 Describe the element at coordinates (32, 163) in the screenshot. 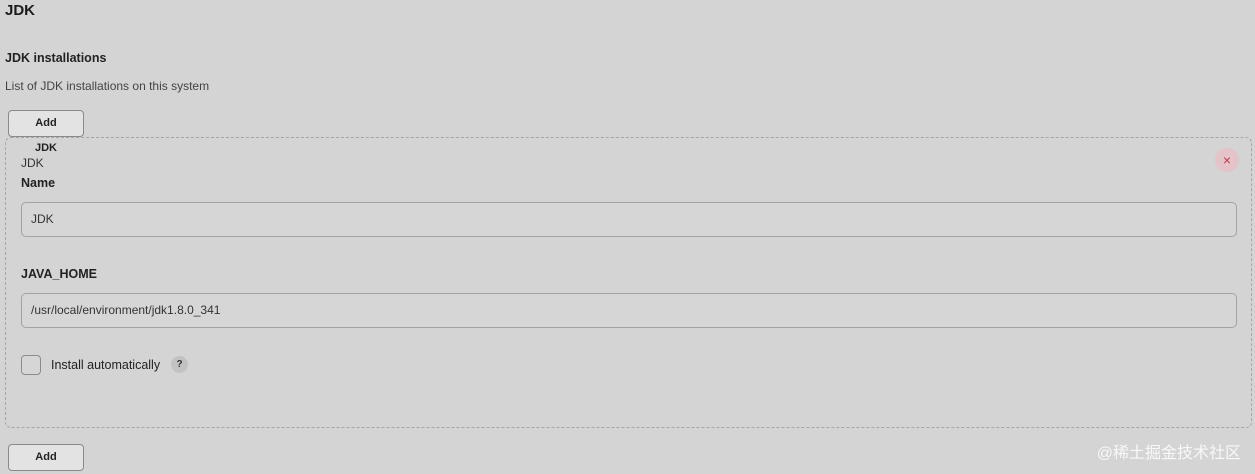

I see `jdk-card-header: JDK` at that location.